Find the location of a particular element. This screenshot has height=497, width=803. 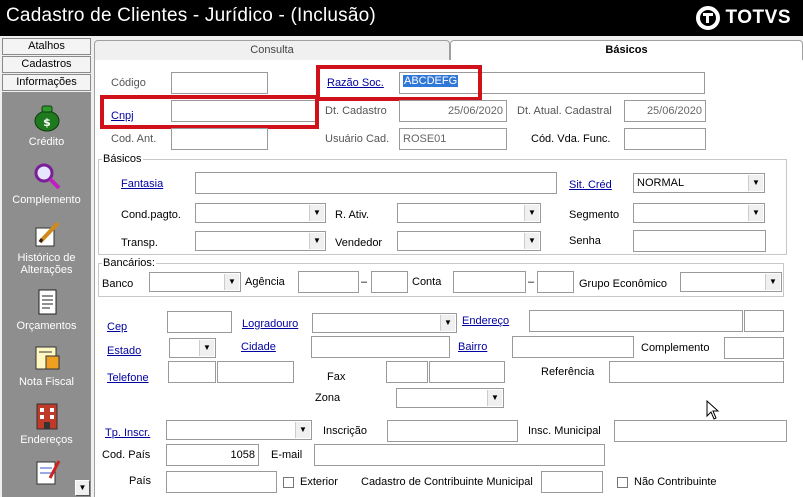

conta-field is located at coordinates (489, 282).